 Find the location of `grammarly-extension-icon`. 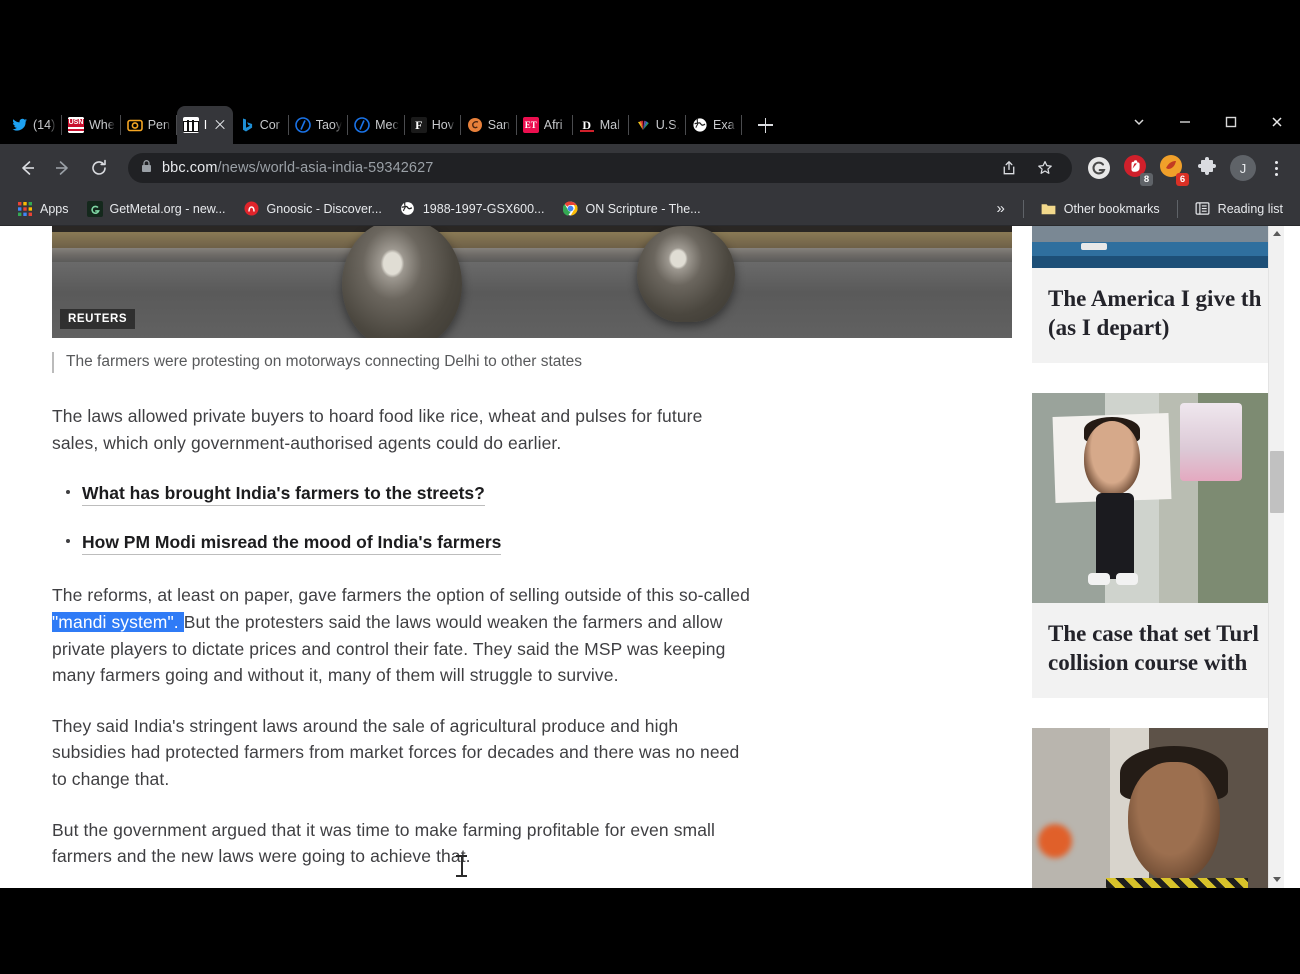

grammarly-extension-icon is located at coordinates (1099, 168).